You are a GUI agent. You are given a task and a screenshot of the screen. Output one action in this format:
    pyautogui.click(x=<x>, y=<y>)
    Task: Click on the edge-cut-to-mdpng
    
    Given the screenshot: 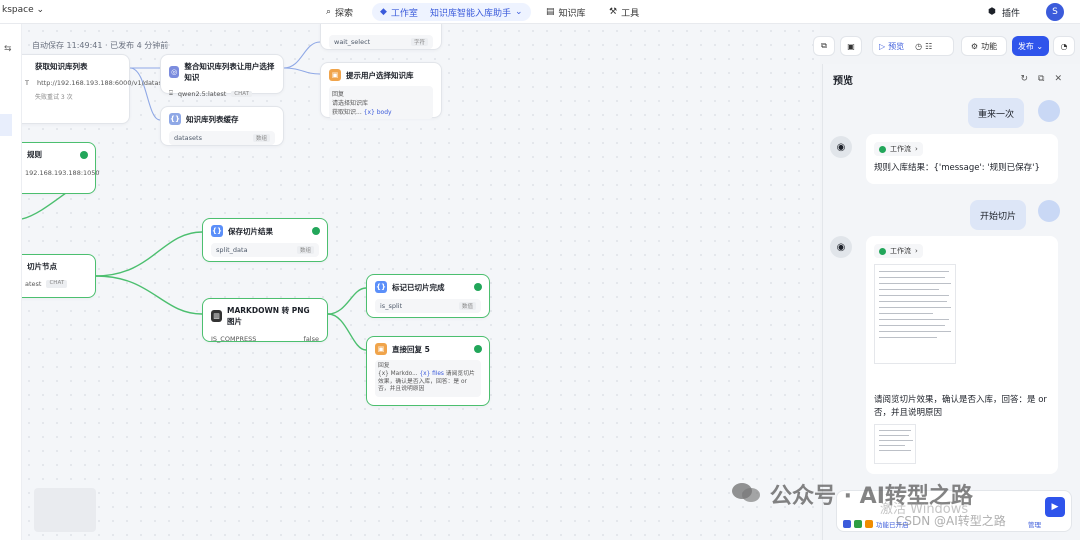 What is the action you would take?
    pyautogui.click(x=149, y=295)
    